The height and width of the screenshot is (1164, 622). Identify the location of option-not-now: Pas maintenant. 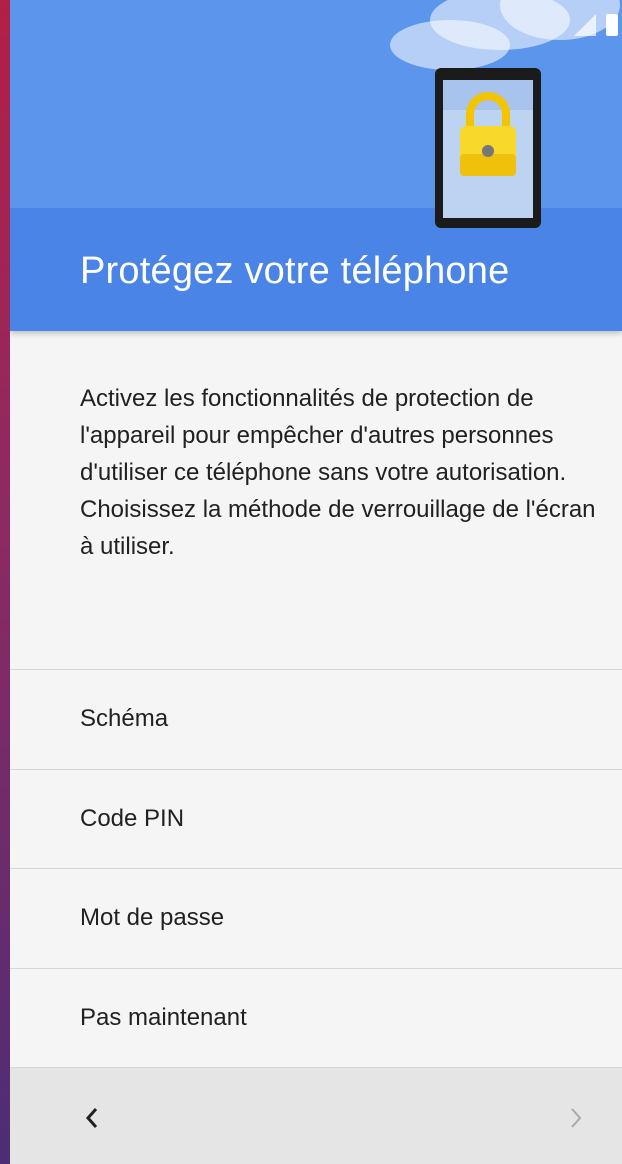
(316, 1017).